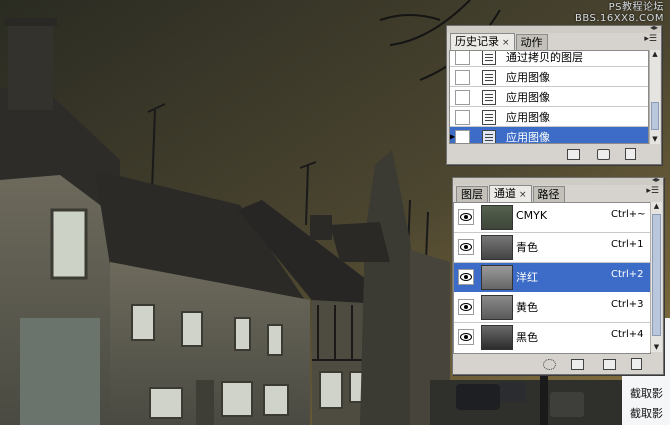  I want to click on tab-paths: 路径, so click(548, 194).